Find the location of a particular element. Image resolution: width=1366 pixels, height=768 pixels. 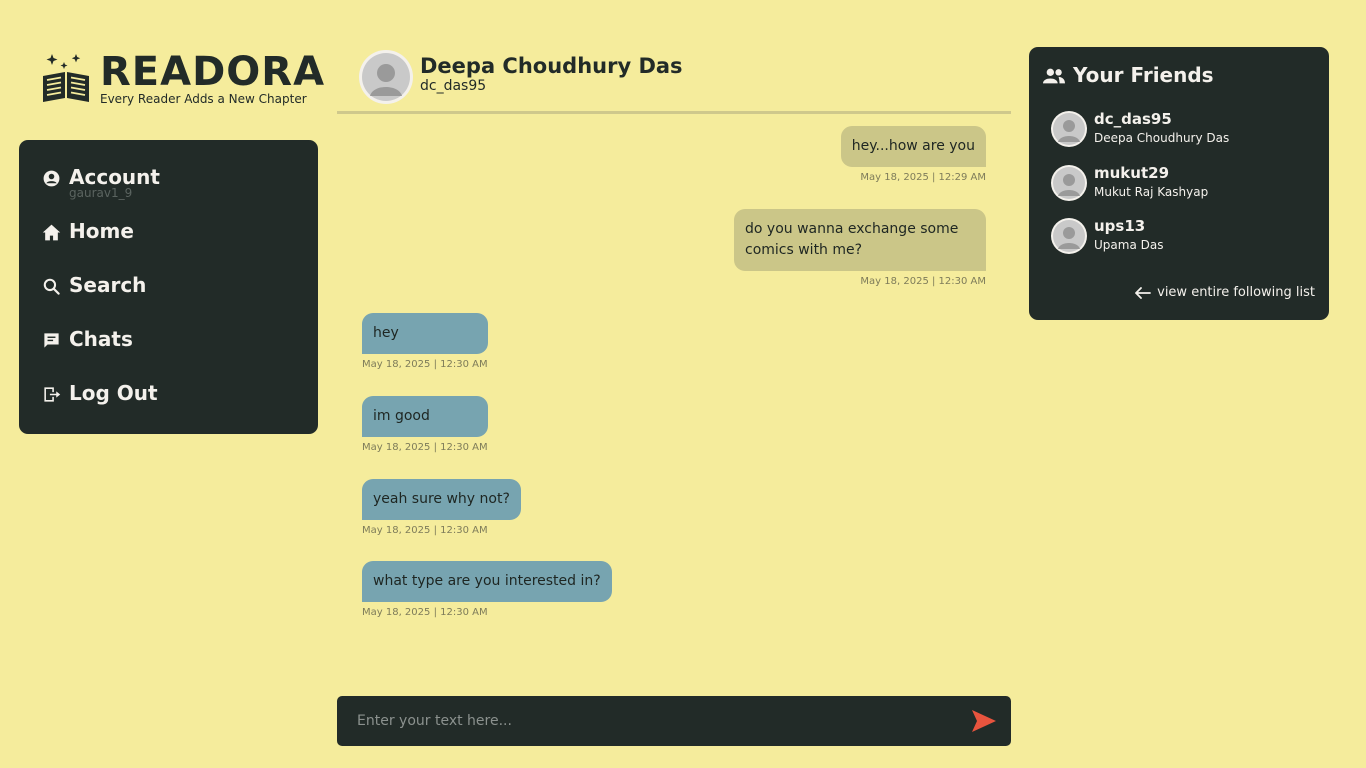

friend-item: mukut29 Mukut Raj Kashyap is located at coordinates (1181, 184).